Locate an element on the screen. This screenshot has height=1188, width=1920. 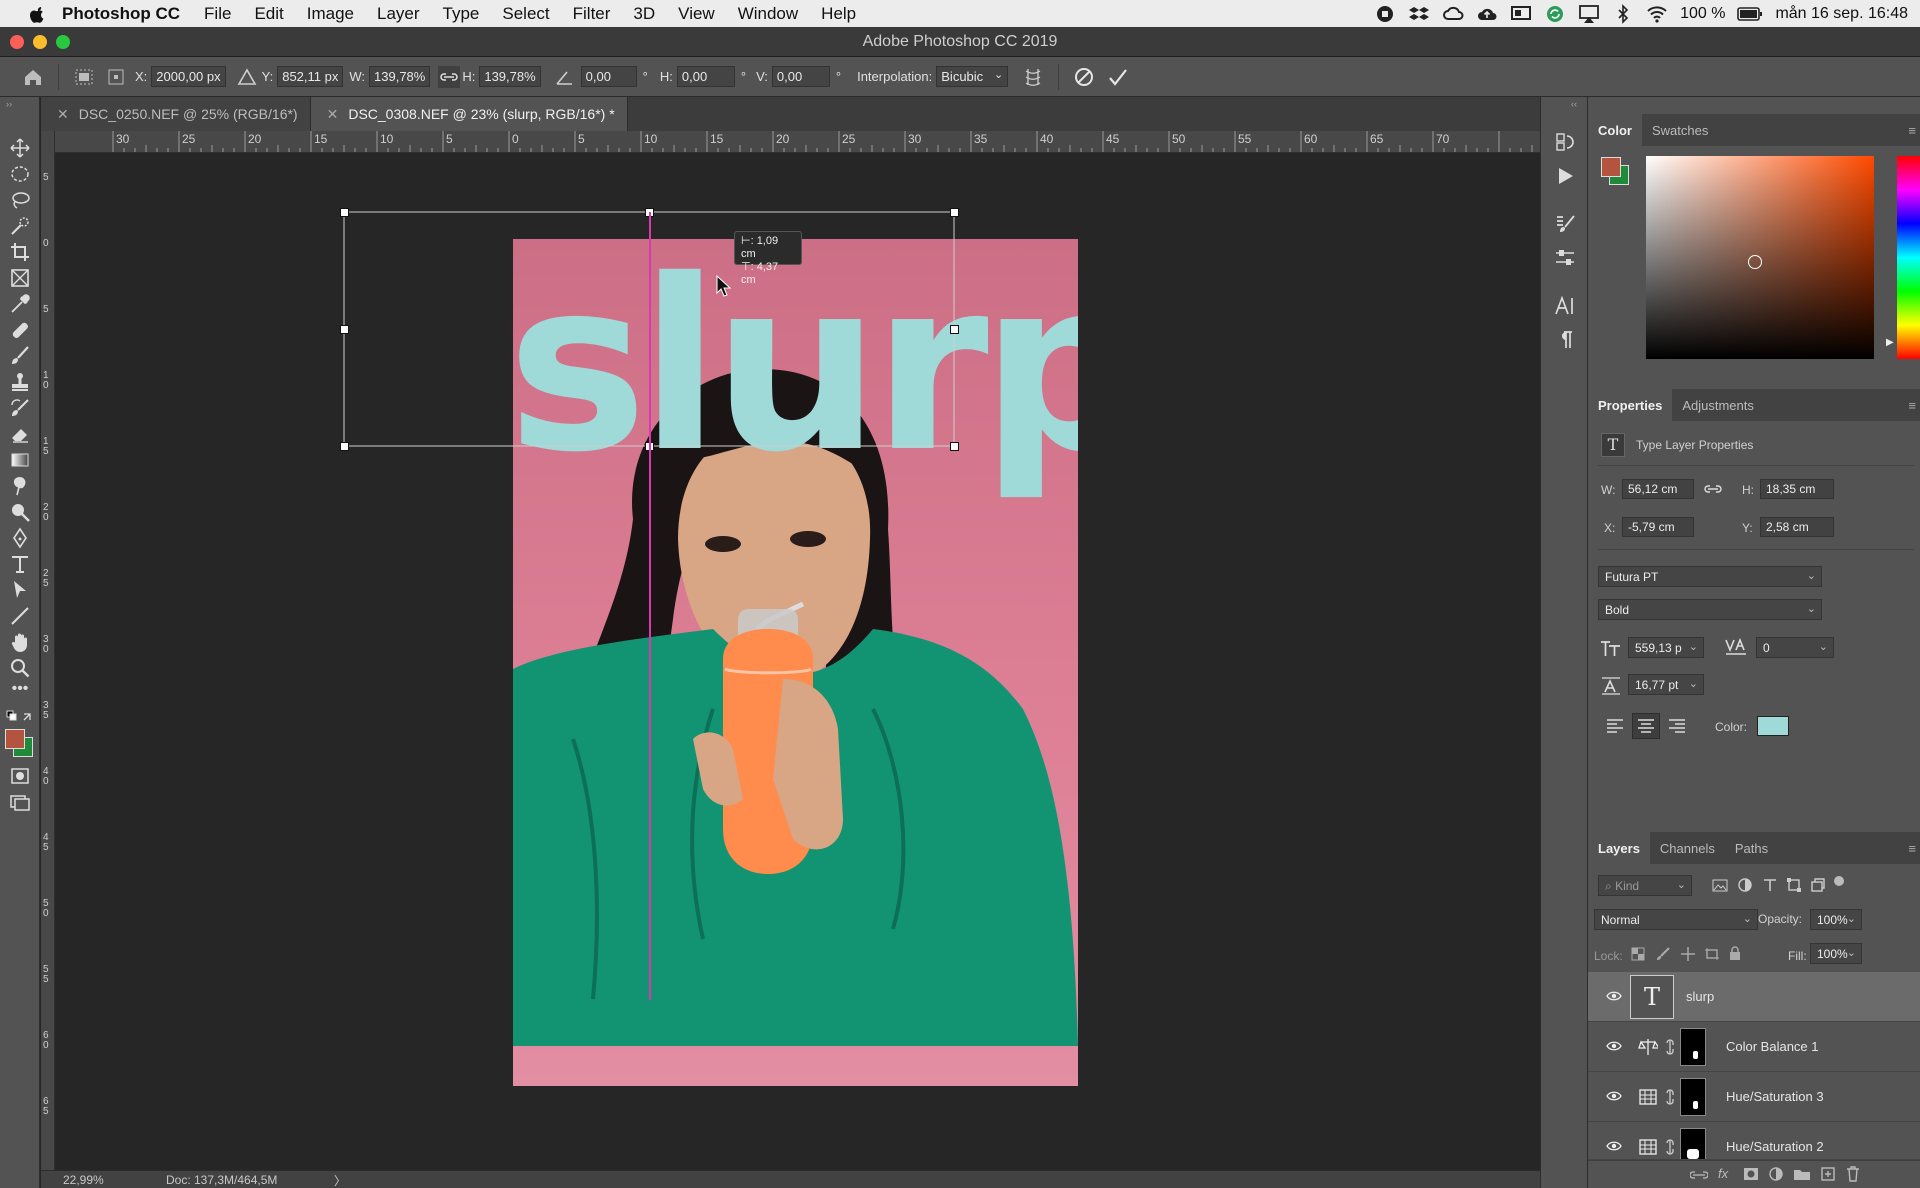
tab-dsc-0250: ✕ DSC_0250.NEF @ 25% (RGB/16*) is located at coordinates (176, 114).